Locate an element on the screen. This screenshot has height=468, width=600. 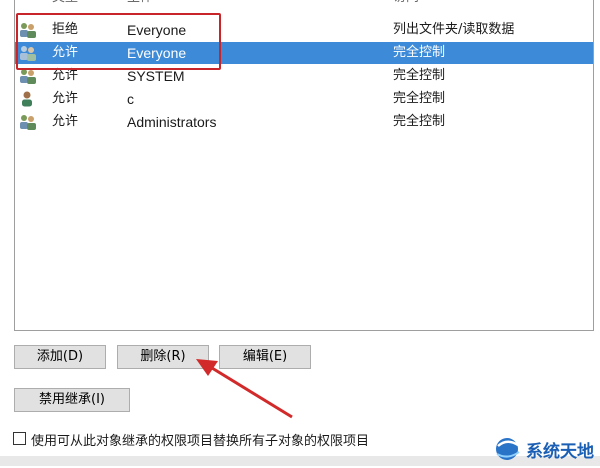
header-type: 类型 is located at coordinates (65, 4).